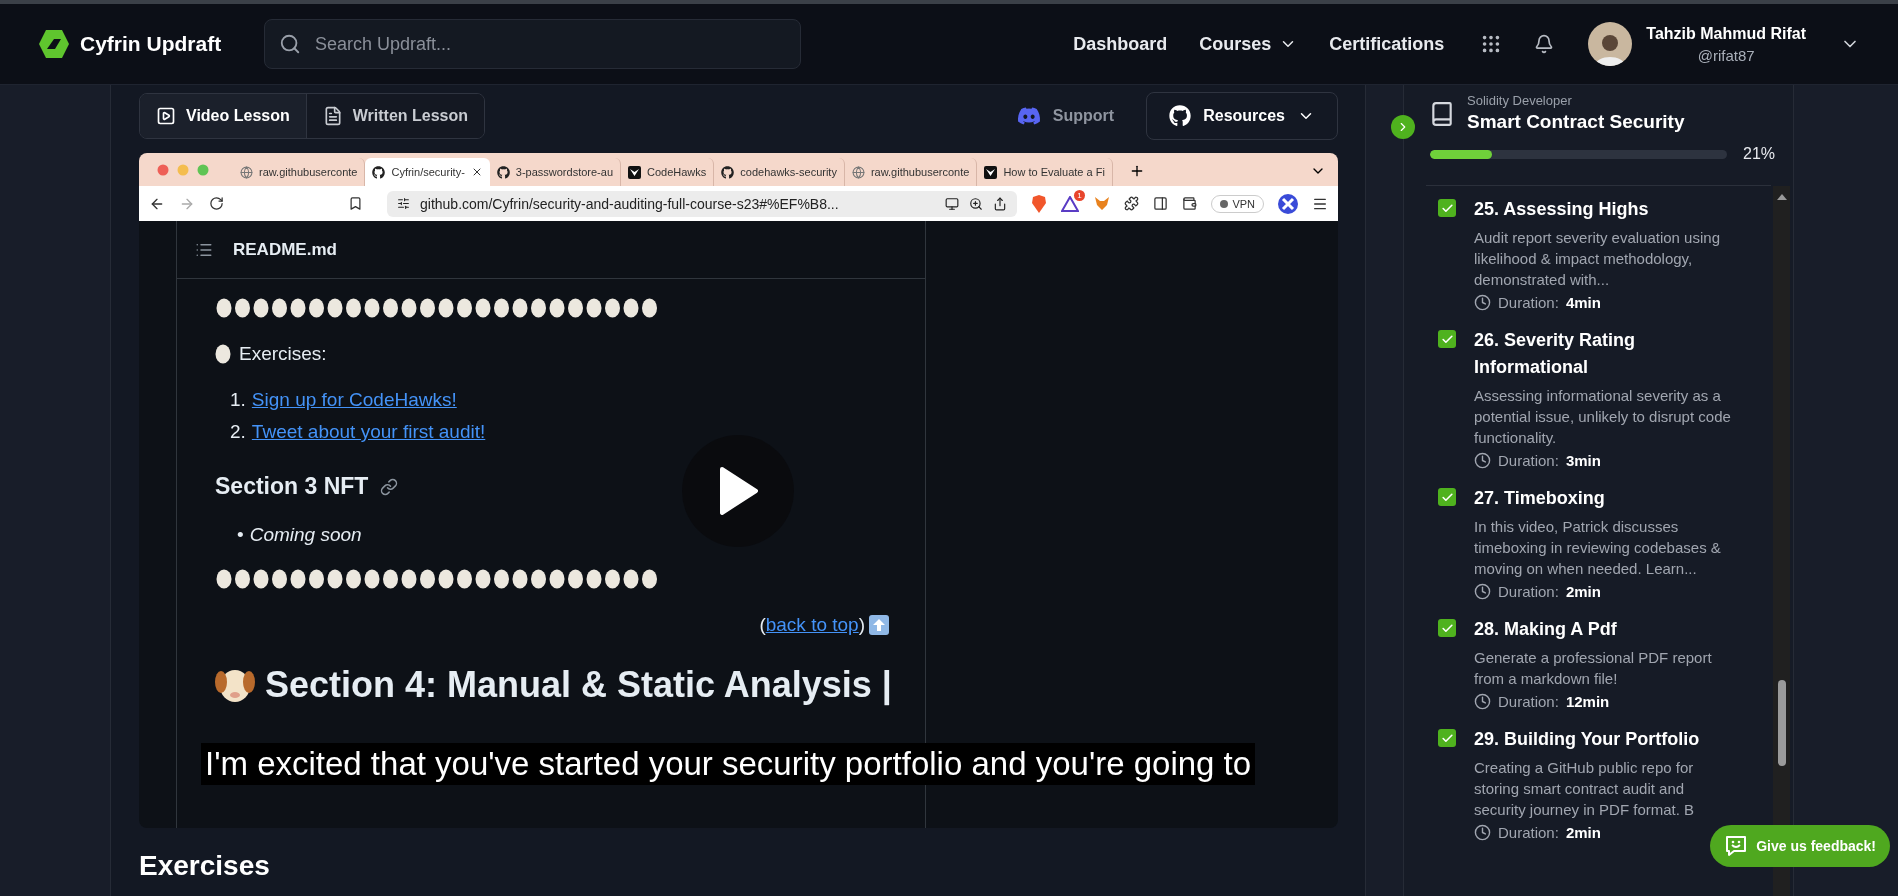  I want to click on reload-icon, so click(216, 203).